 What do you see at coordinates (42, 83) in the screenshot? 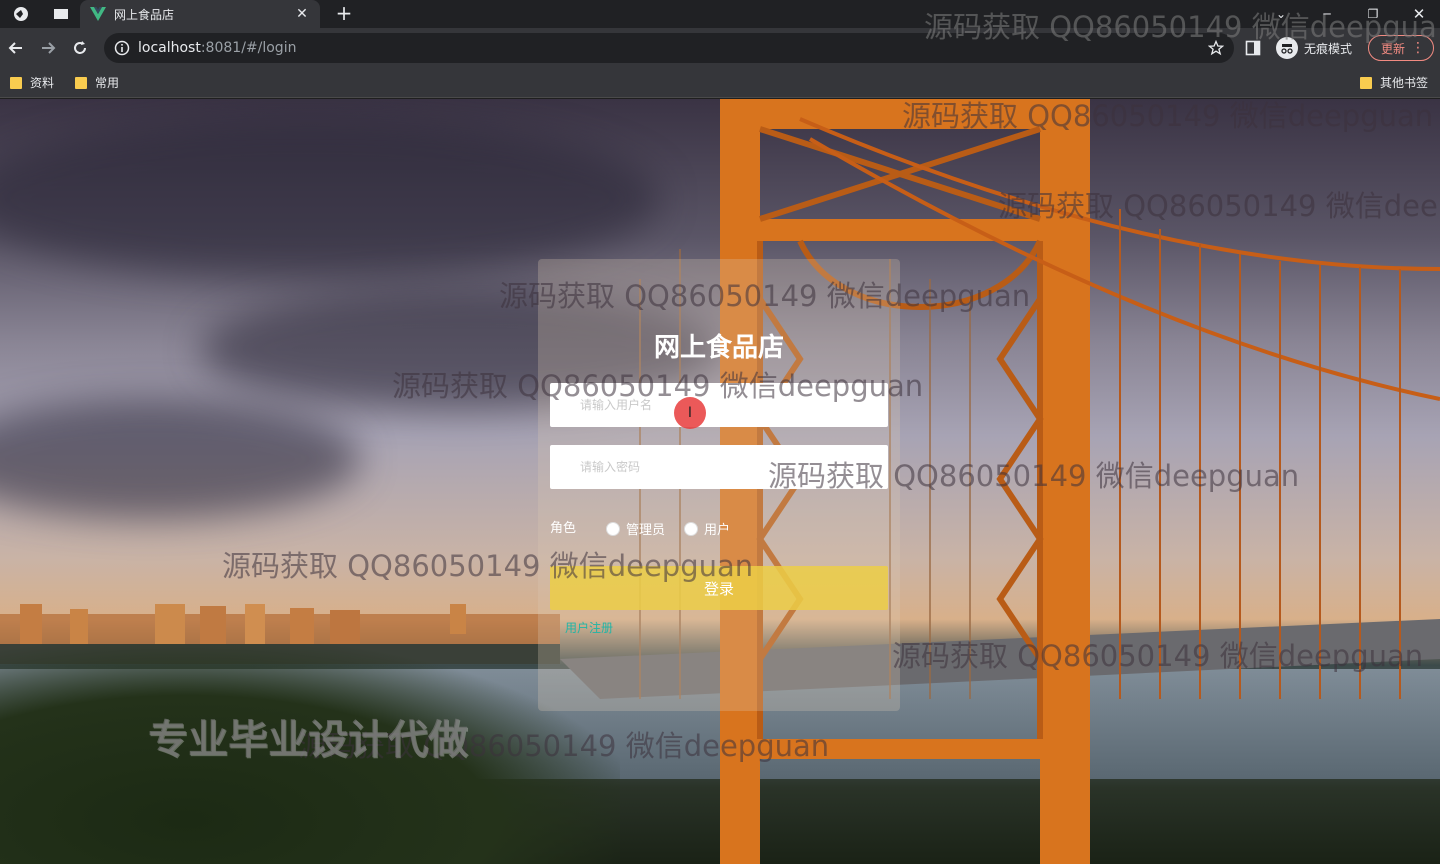
I see `bookmark-label: 资料` at bounding box center [42, 83].